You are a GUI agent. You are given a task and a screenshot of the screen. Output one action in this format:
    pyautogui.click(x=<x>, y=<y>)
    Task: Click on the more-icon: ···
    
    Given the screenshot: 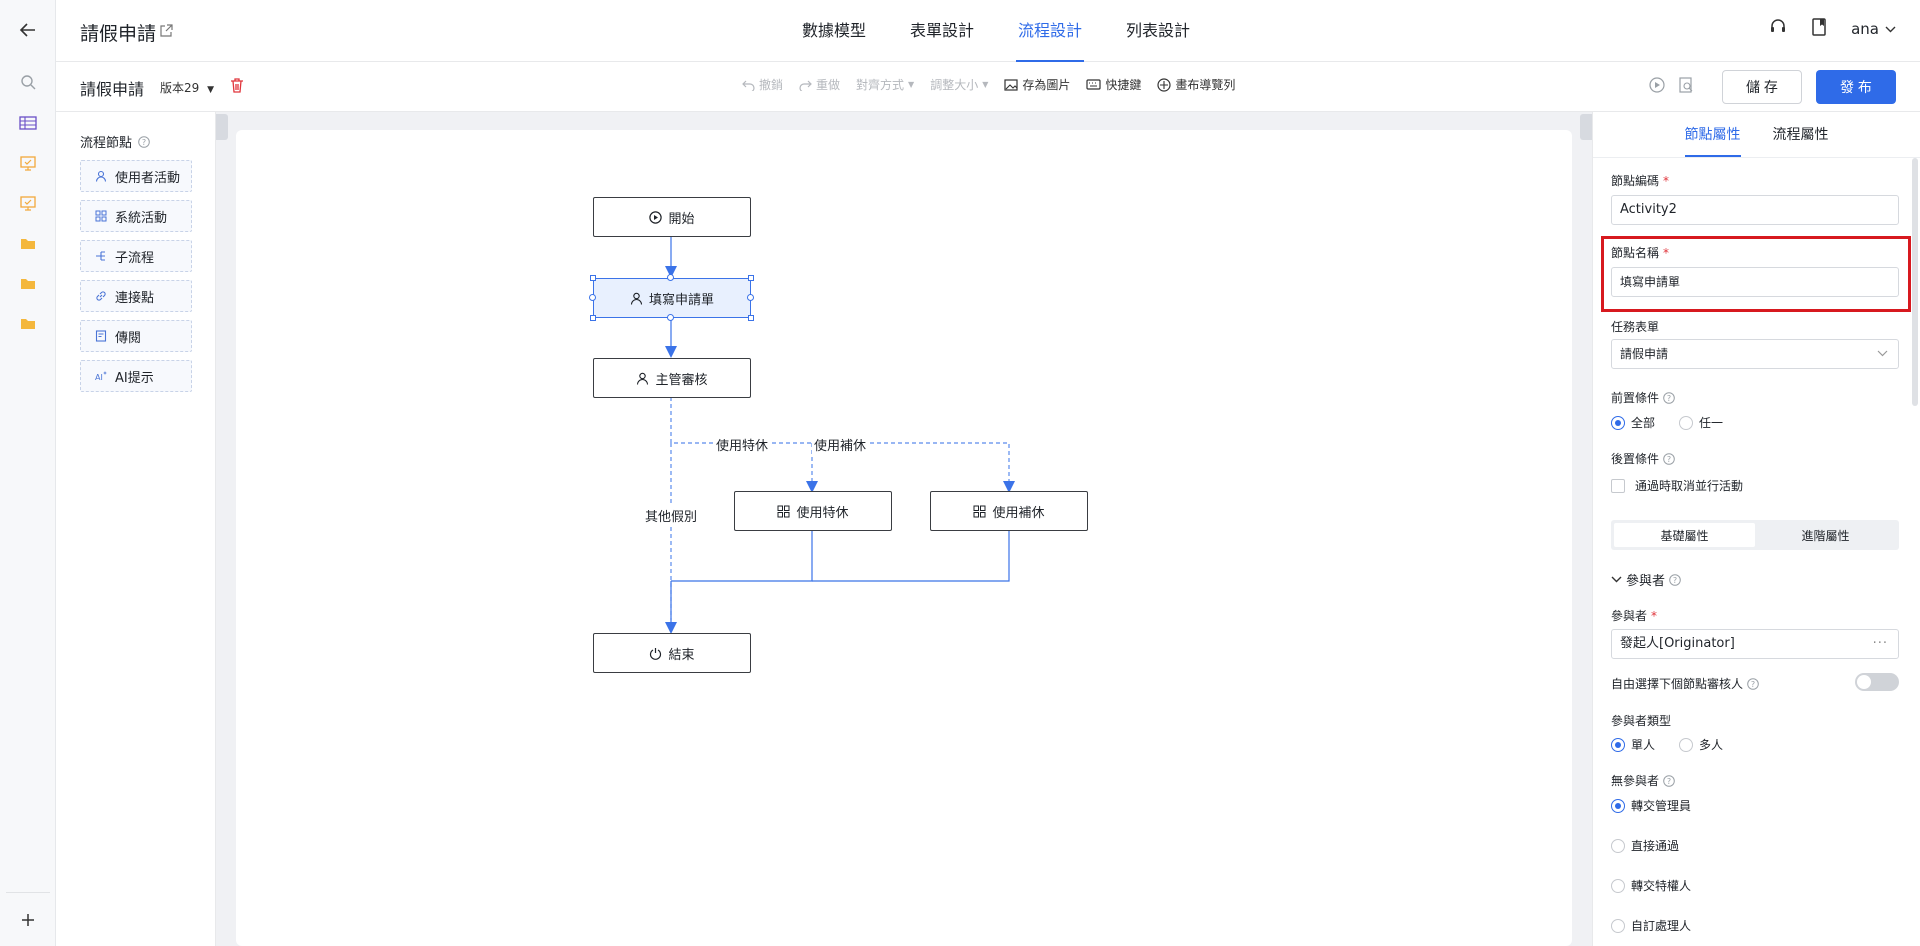 What is the action you would take?
    pyautogui.click(x=1880, y=644)
    